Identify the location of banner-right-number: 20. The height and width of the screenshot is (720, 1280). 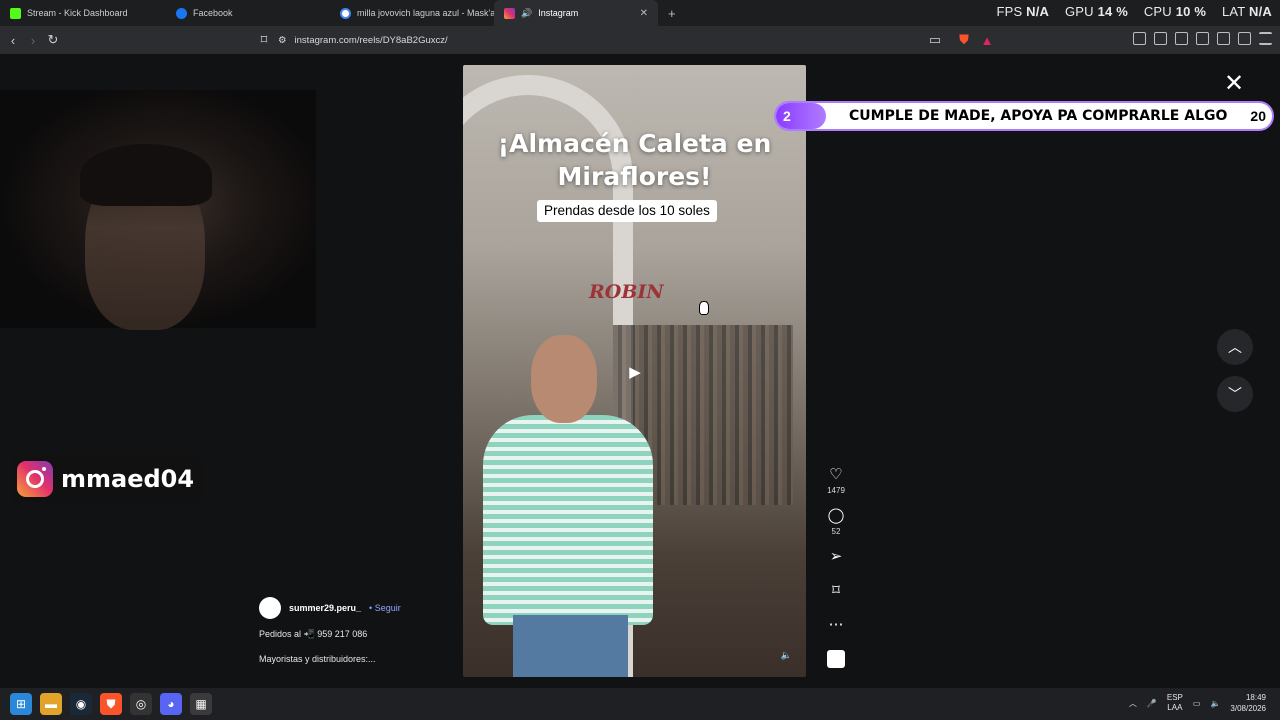
(1258, 116).